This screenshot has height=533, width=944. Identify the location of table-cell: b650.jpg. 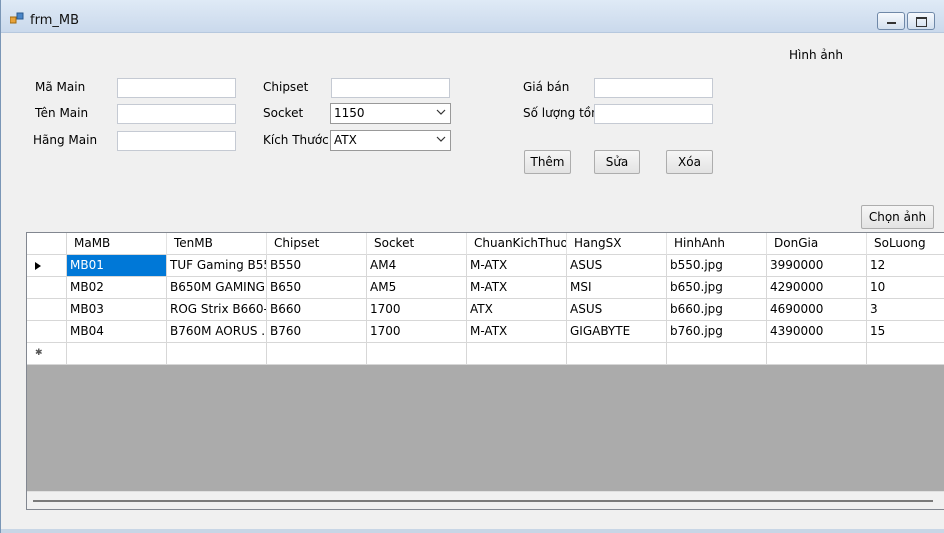
(717, 288).